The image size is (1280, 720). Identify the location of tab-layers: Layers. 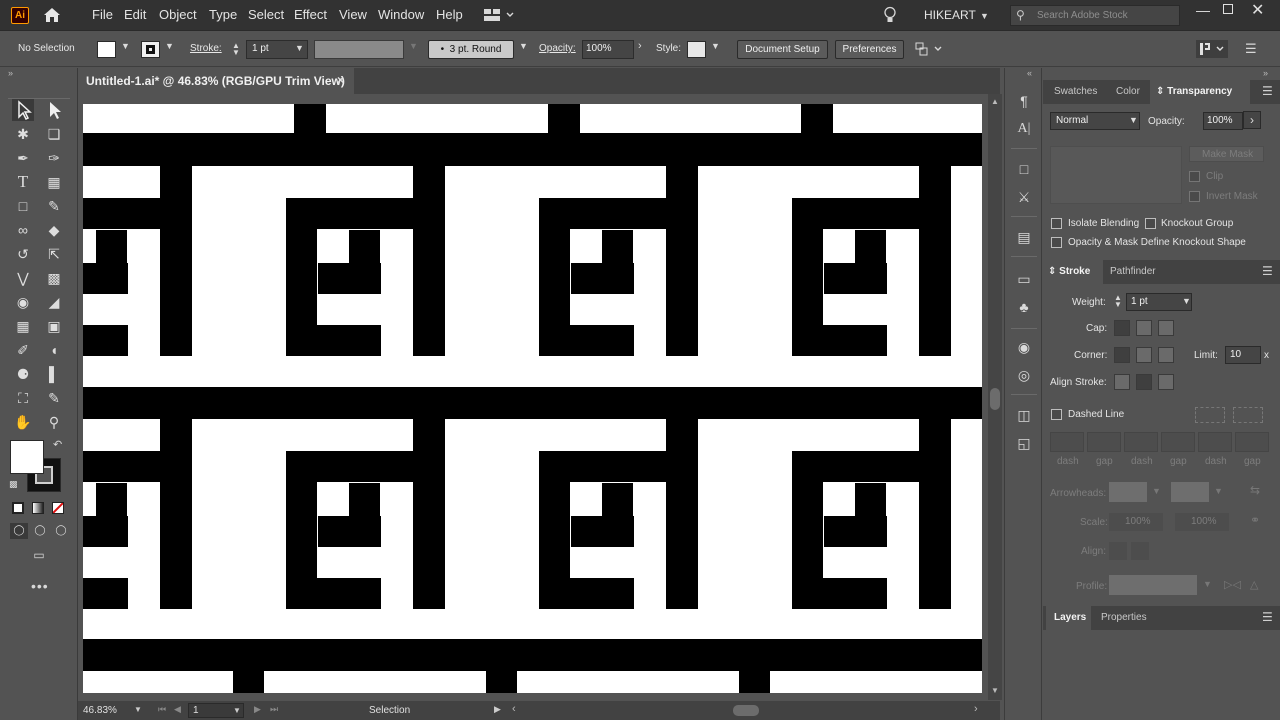
(1070, 617).